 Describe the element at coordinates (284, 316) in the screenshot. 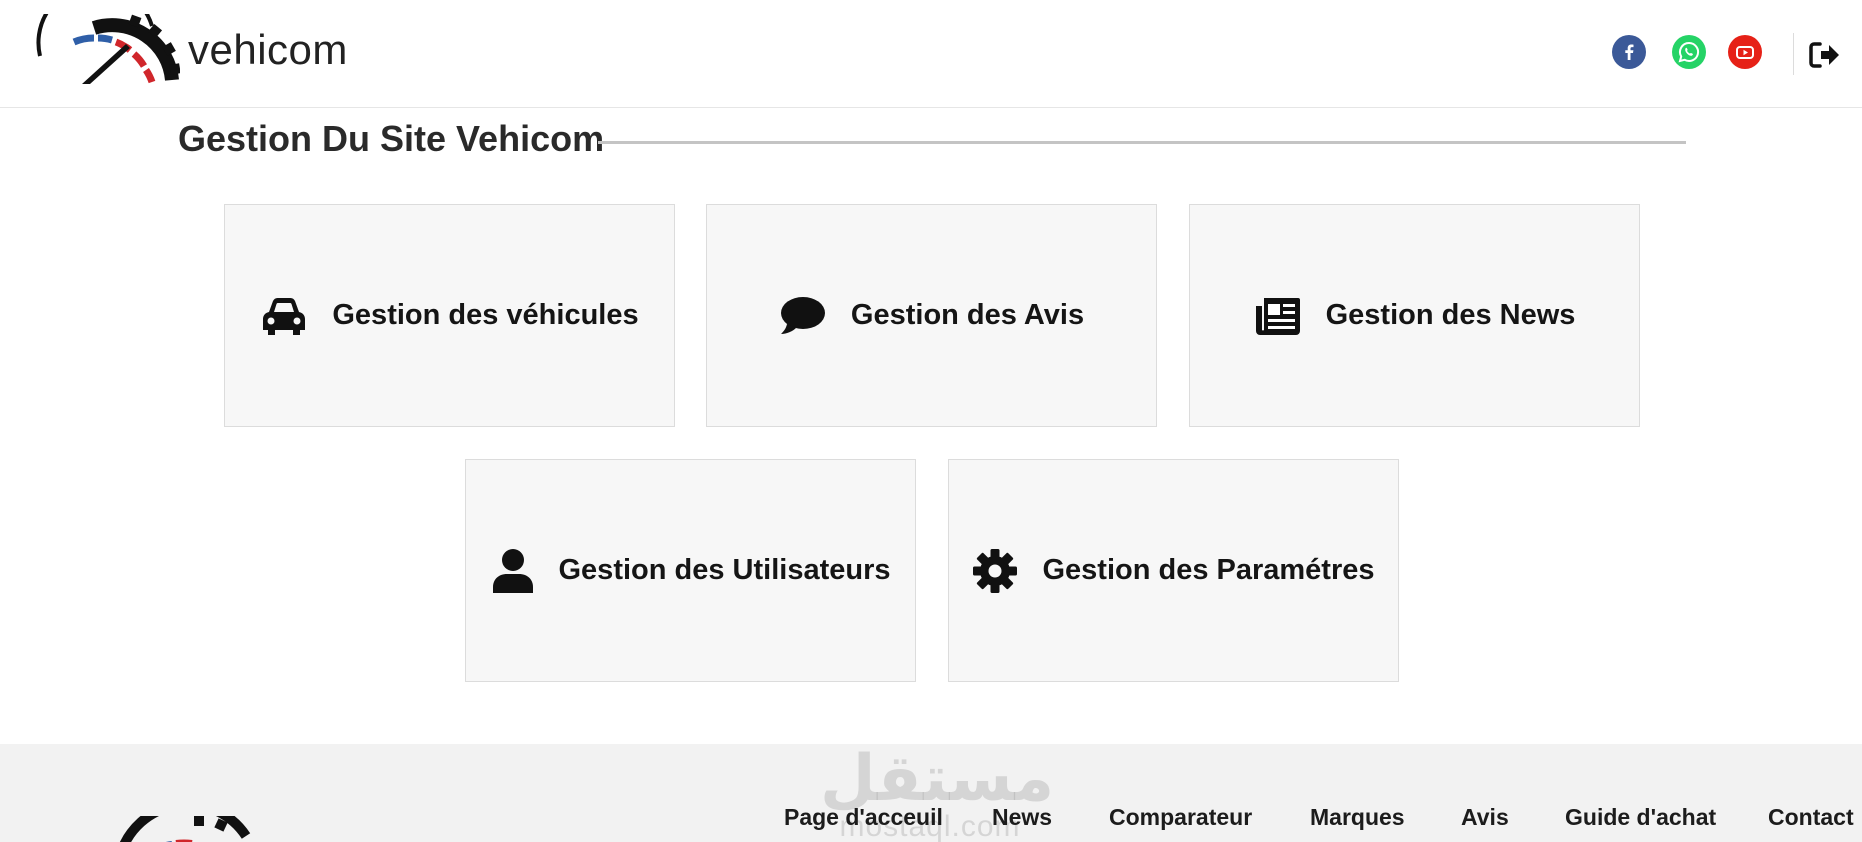

I see `car-icon` at that location.